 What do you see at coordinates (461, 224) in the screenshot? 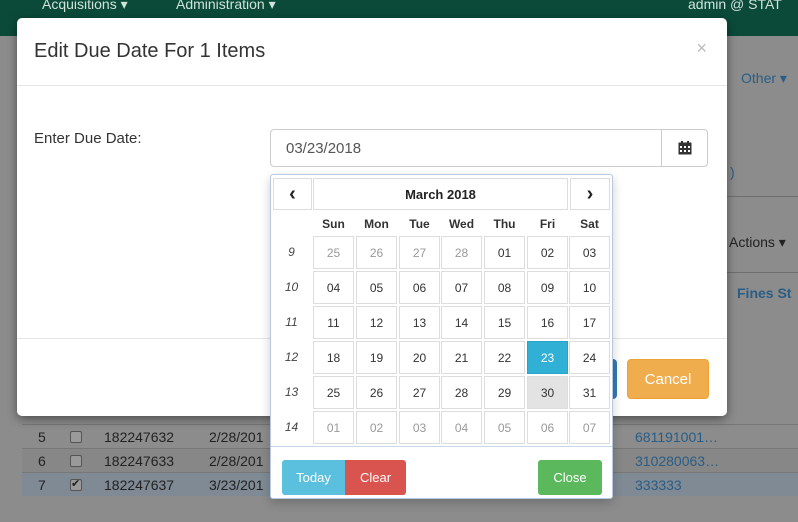
I see `weekday-header: Wed` at bounding box center [461, 224].